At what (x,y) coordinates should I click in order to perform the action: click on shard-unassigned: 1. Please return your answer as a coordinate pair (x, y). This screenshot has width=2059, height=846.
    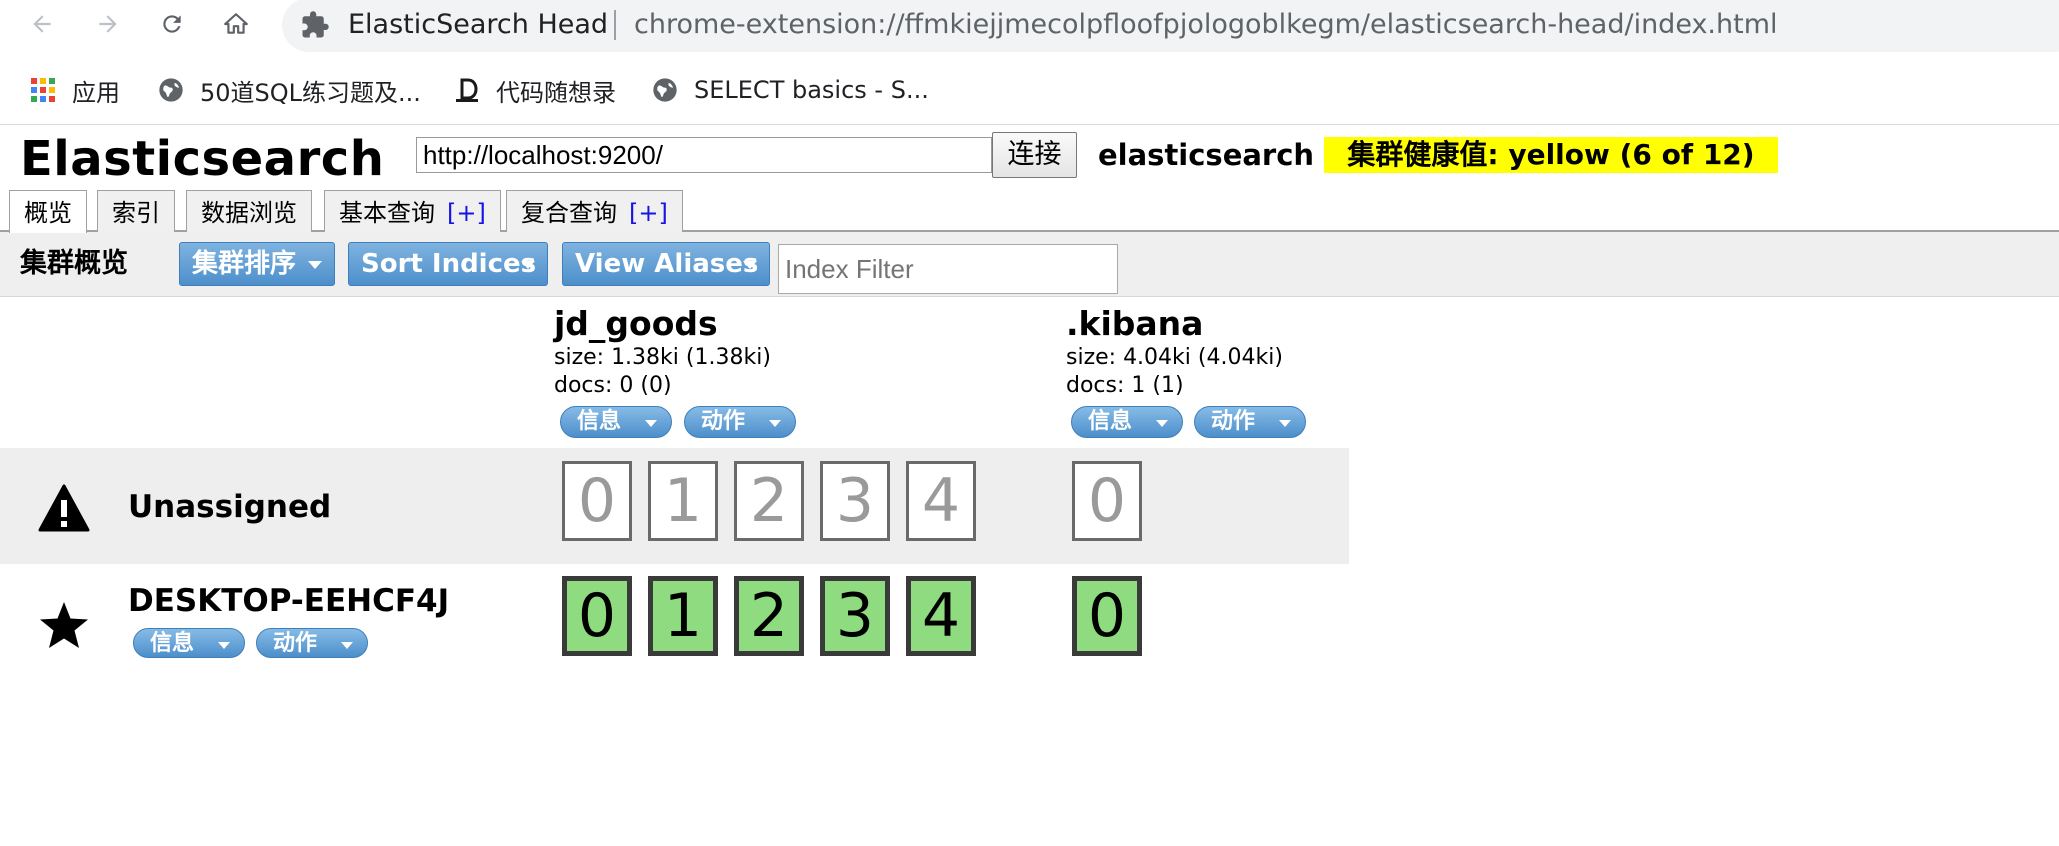
    Looking at the image, I should click on (683, 501).